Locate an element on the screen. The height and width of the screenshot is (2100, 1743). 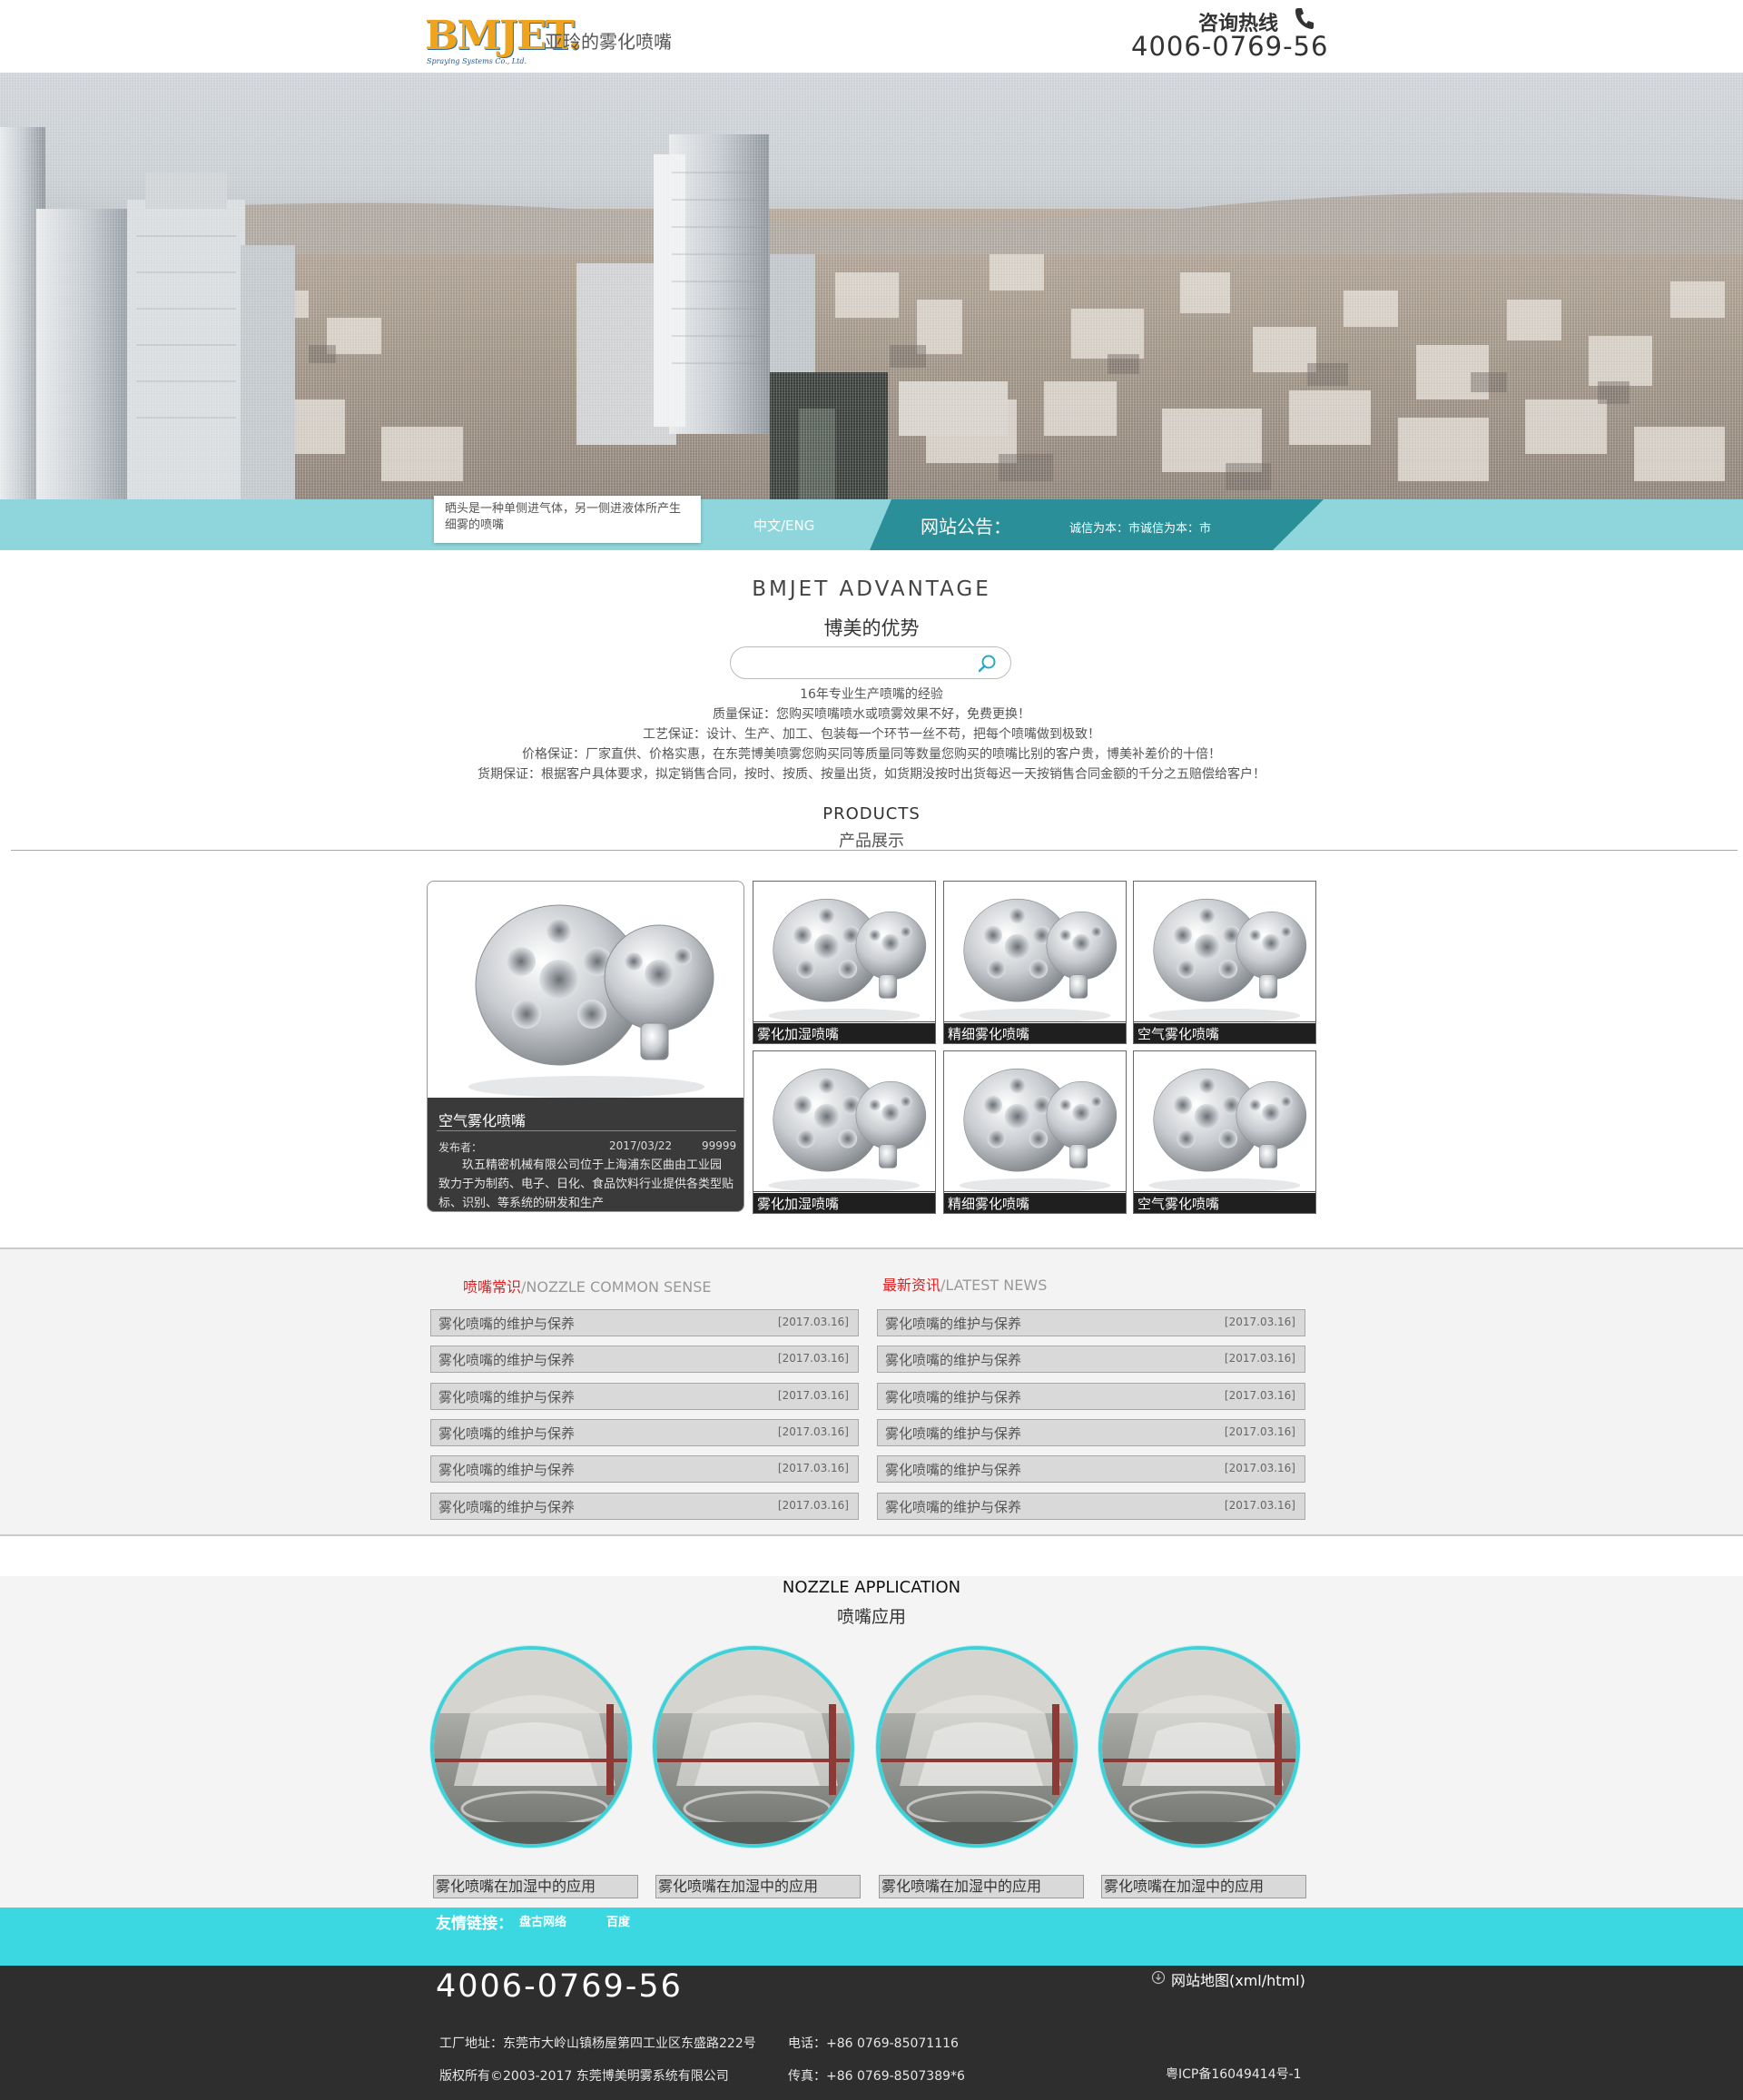
sitemap-link: 网站地图(xml/html) is located at coordinates (1238, 1979).